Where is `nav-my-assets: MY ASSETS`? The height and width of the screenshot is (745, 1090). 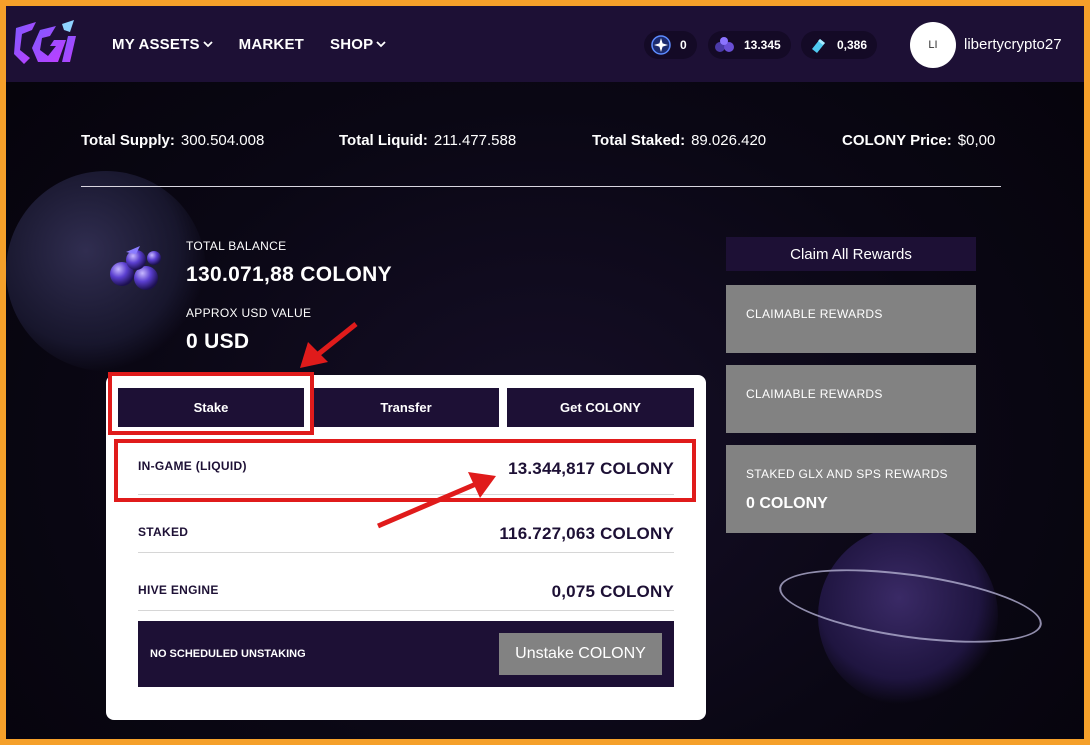
nav-my-assets: MY ASSETS is located at coordinates (162, 44).